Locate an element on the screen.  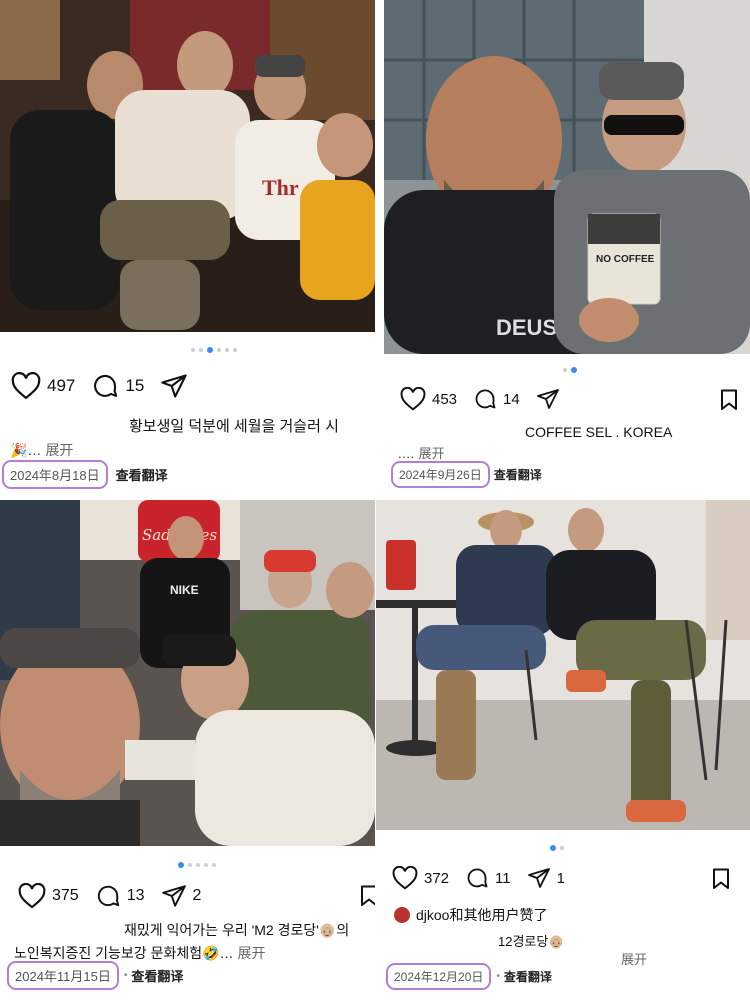
like-button: 375 is located at coordinates (48, 896).